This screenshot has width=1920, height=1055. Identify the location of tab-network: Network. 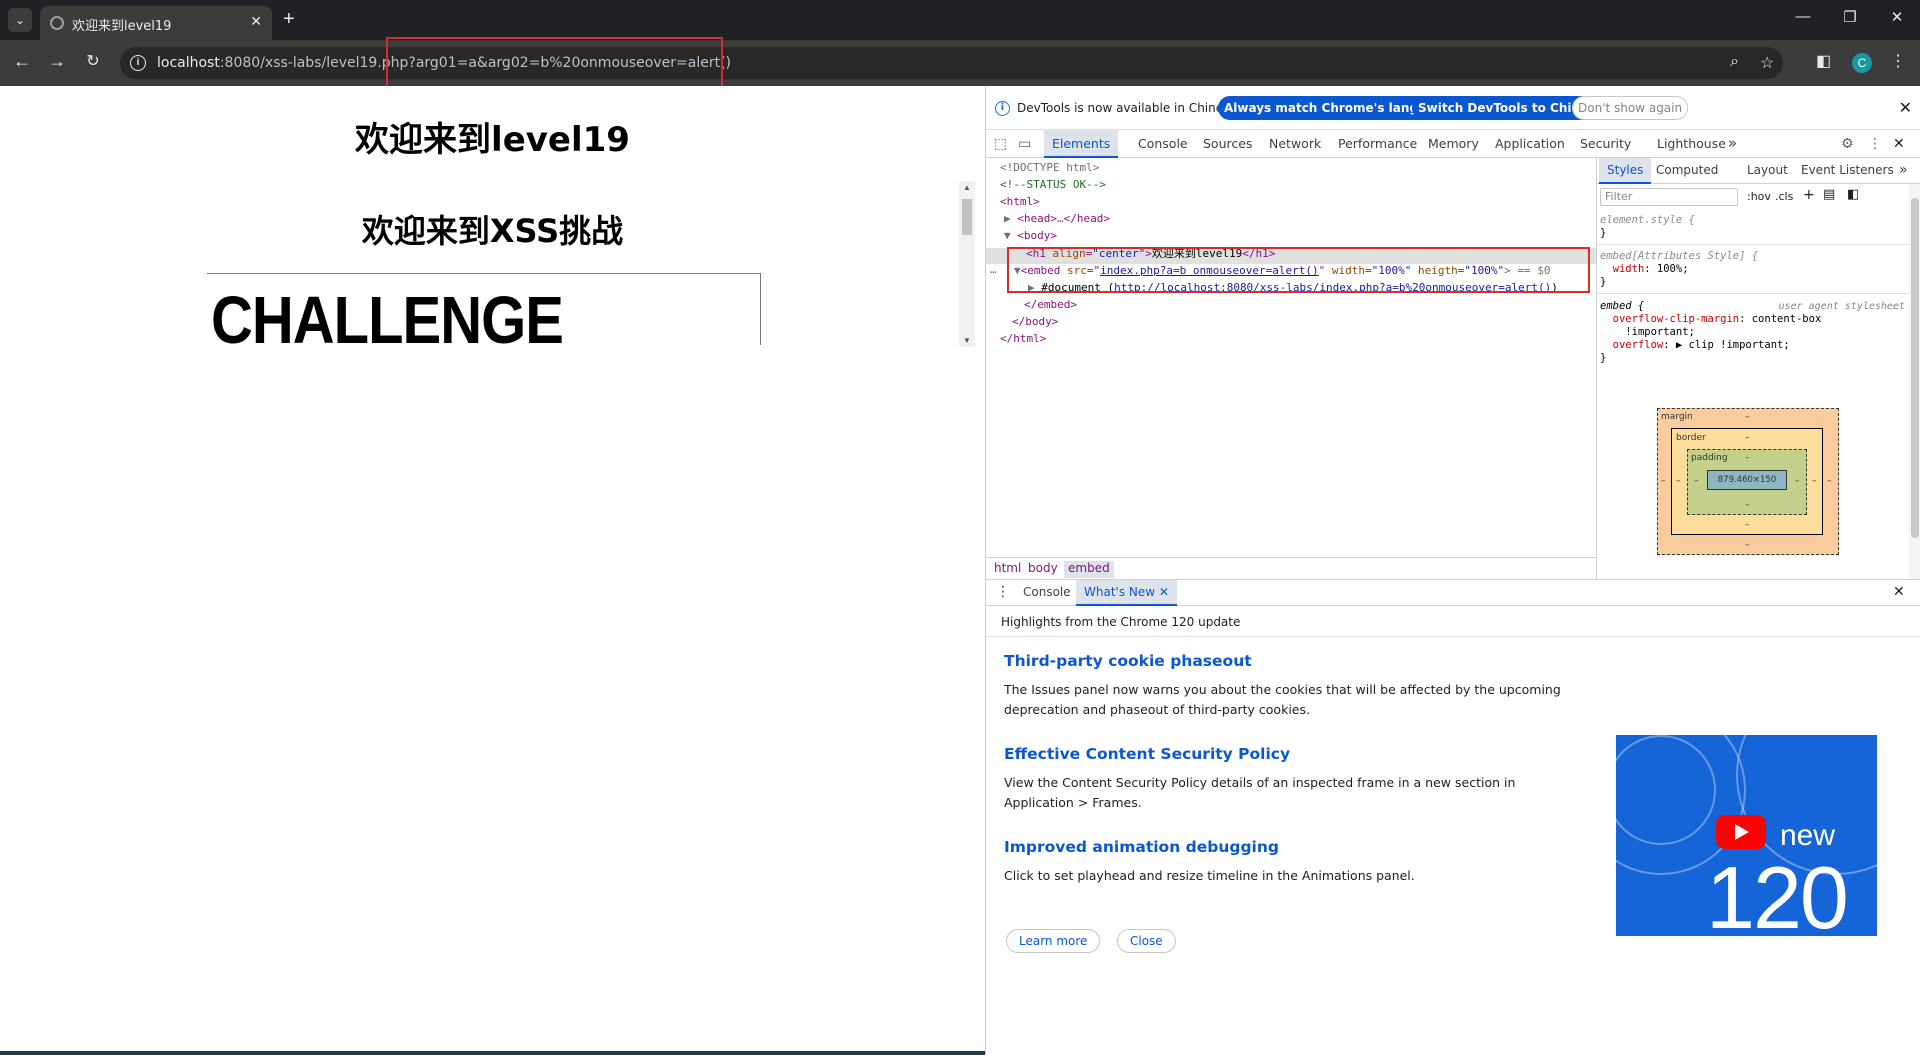
(1295, 144).